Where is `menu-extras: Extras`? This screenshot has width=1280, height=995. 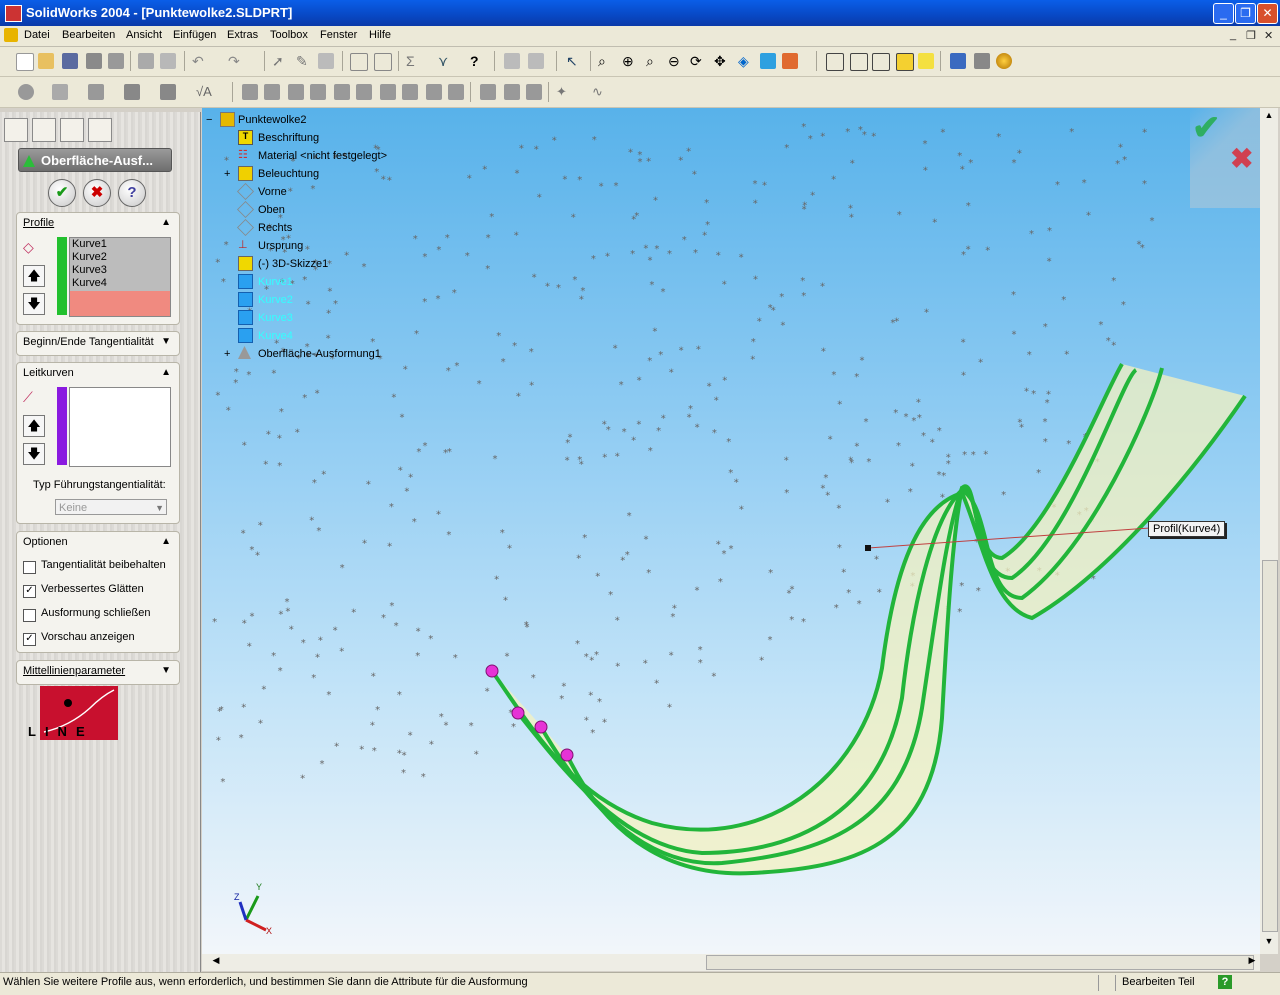
menu-extras: Extras is located at coordinates (242, 35).